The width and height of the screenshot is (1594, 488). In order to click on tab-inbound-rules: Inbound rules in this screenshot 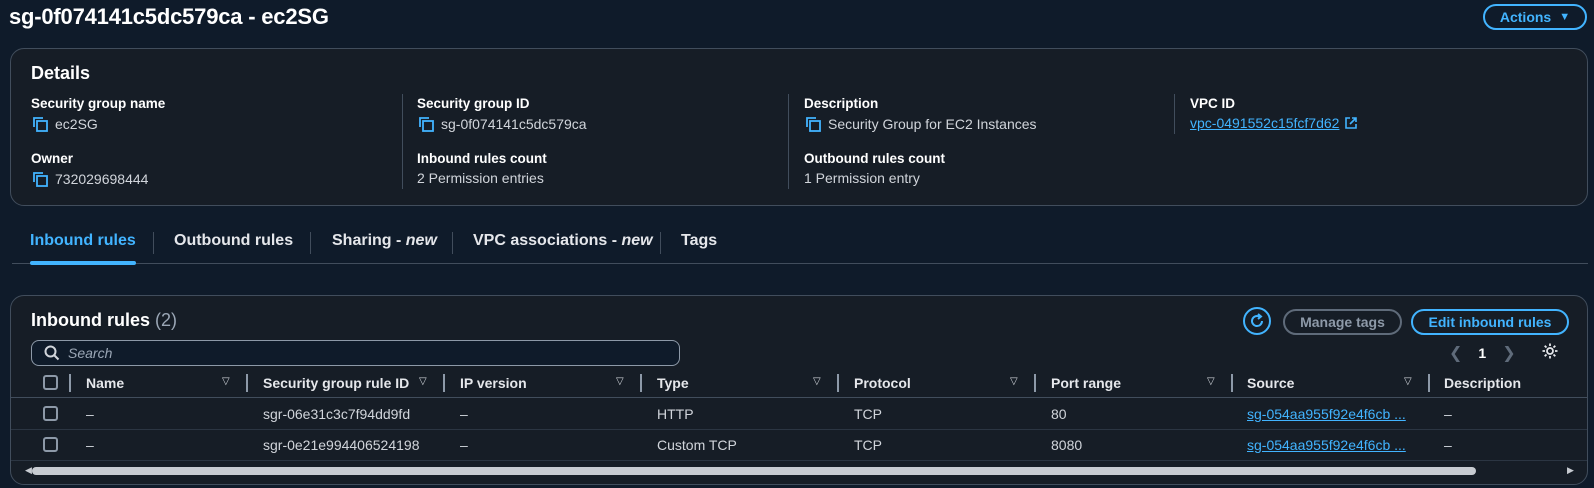, I will do `click(83, 246)`.